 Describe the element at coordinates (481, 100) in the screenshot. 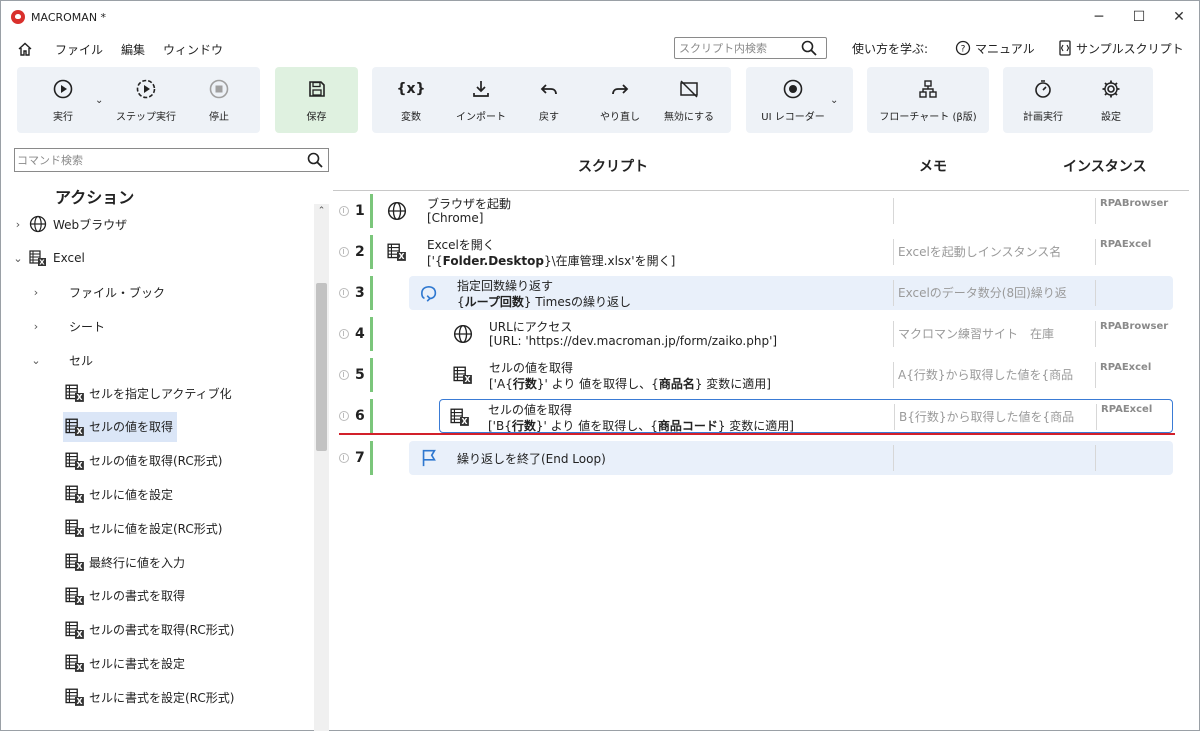

I see `import-button: インポート` at that location.